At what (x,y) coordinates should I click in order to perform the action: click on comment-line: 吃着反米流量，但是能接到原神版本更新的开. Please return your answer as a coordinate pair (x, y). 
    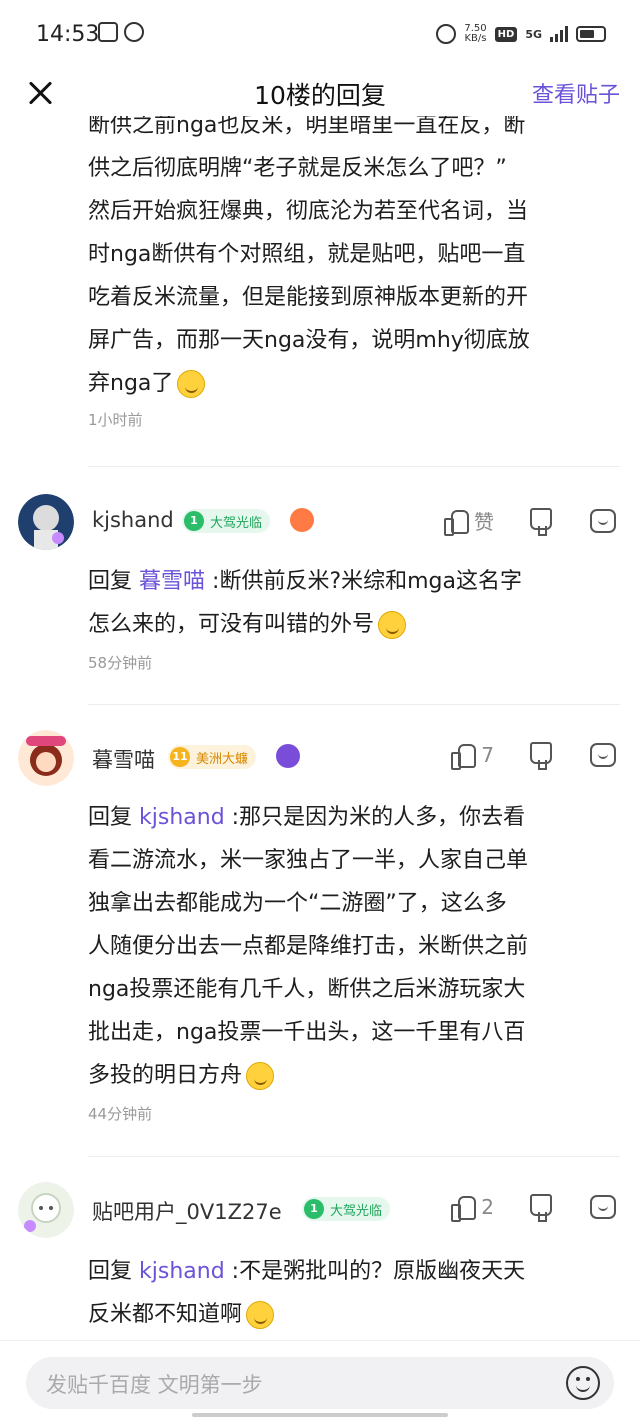
    Looking at the image, I should click on (308, 297).